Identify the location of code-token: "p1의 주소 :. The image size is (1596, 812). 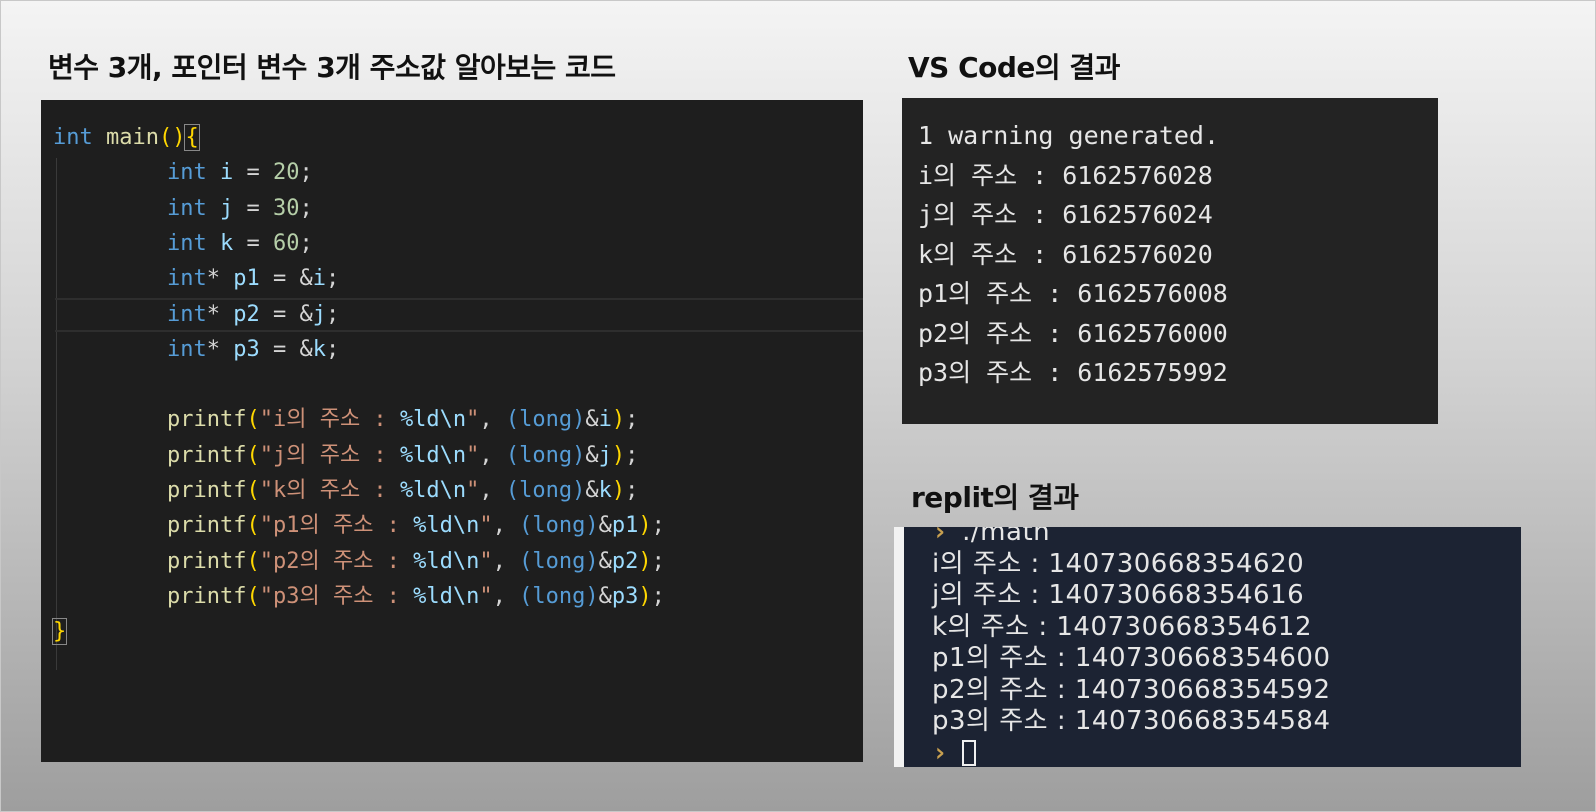
(336, 526).